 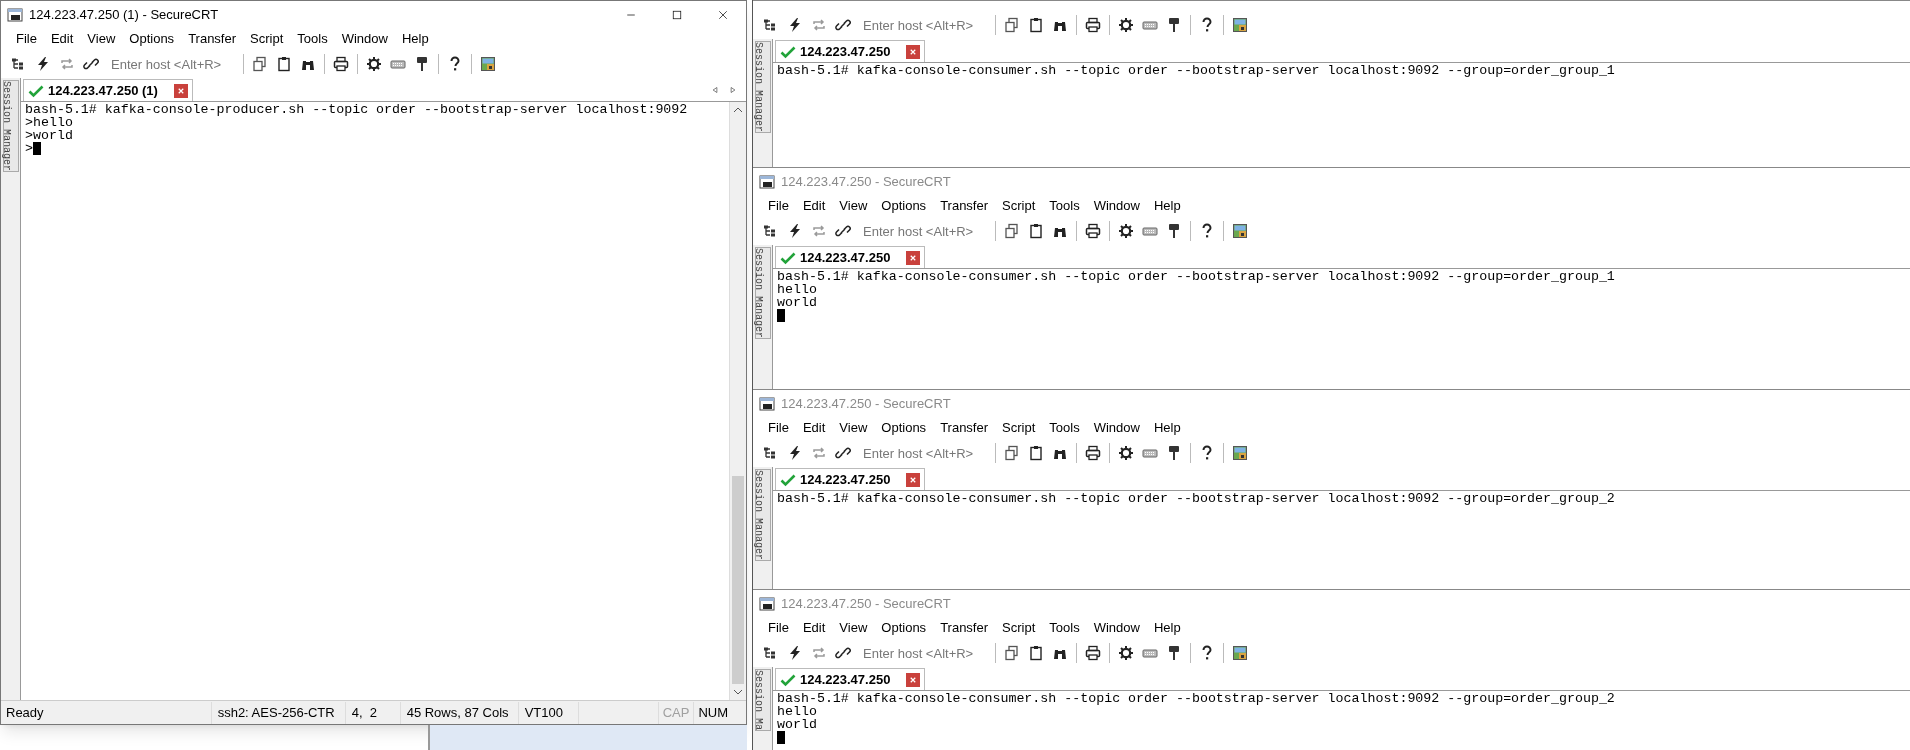 I want to click on scroll-right-icon, so click(x=733, y=90).